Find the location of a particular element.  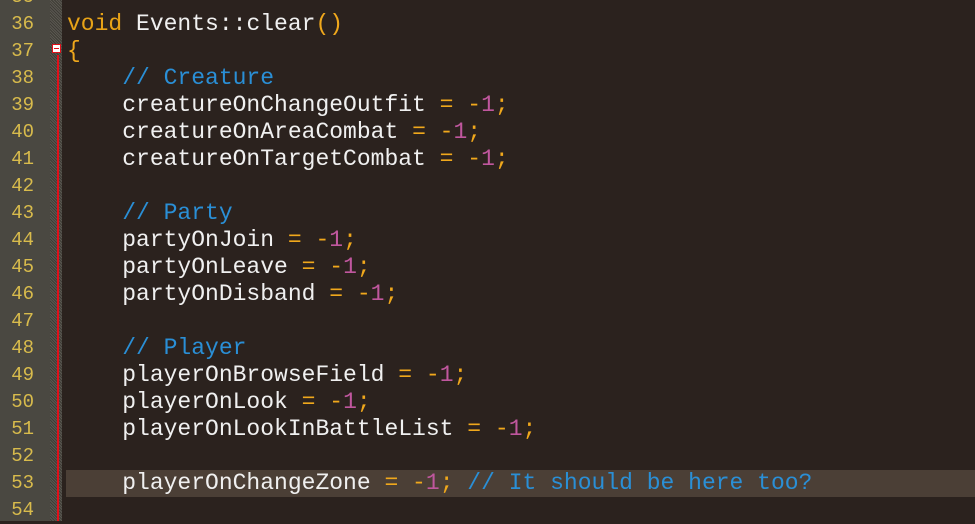

code-text: playerOnBrowseField = -1; is located at coordinates (267, 375).